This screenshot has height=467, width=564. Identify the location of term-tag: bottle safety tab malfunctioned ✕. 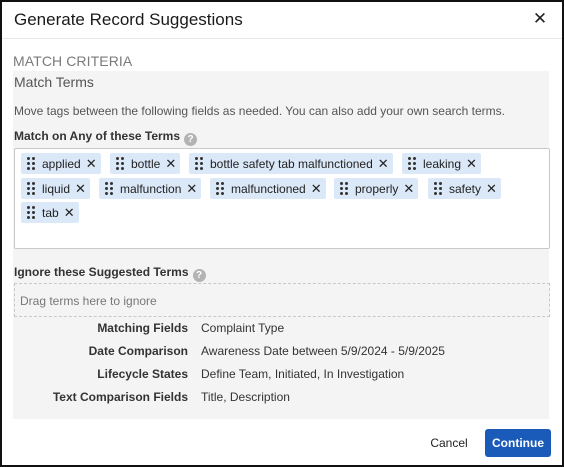
(291, 163).